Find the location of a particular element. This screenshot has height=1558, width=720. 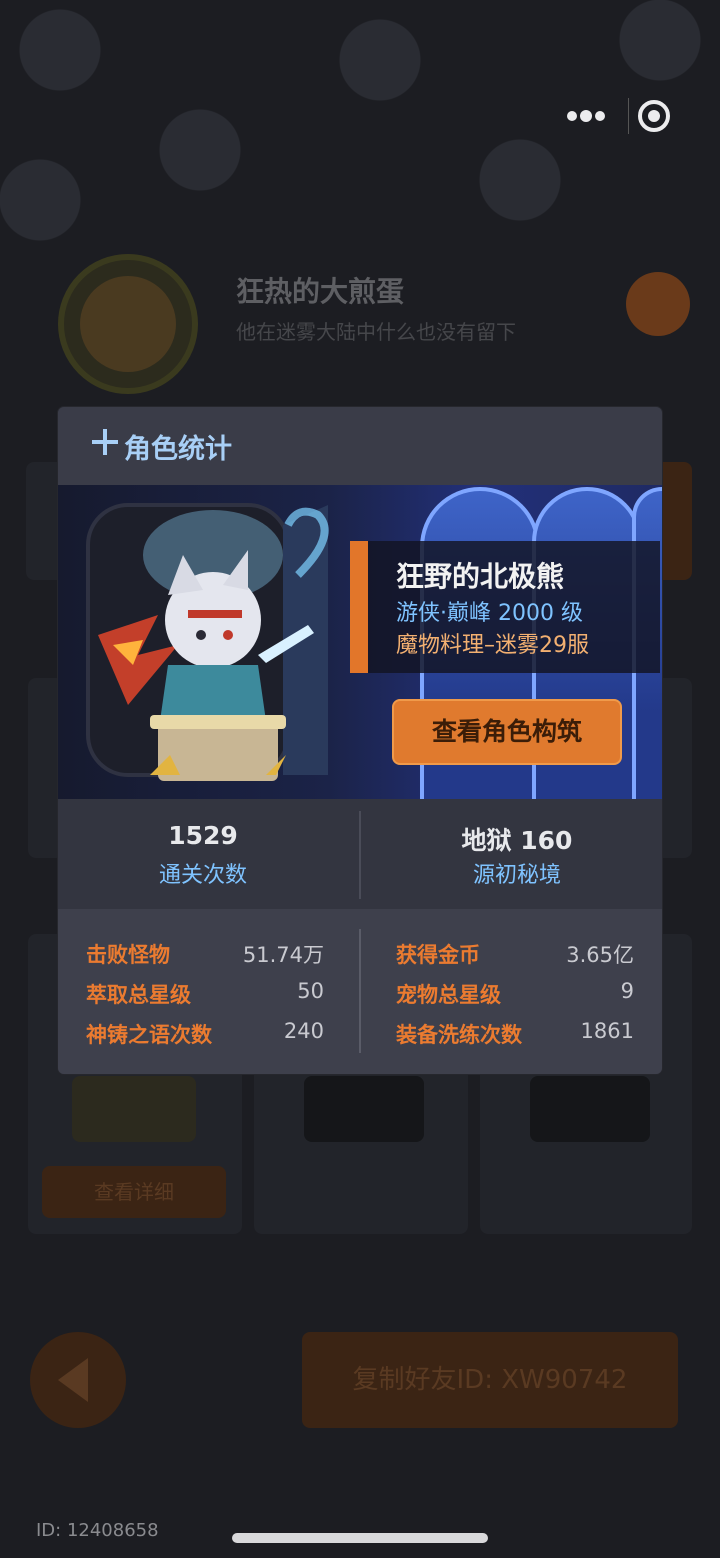

view-detail-button: 查看详细 is located at coordinates (134, 1192).